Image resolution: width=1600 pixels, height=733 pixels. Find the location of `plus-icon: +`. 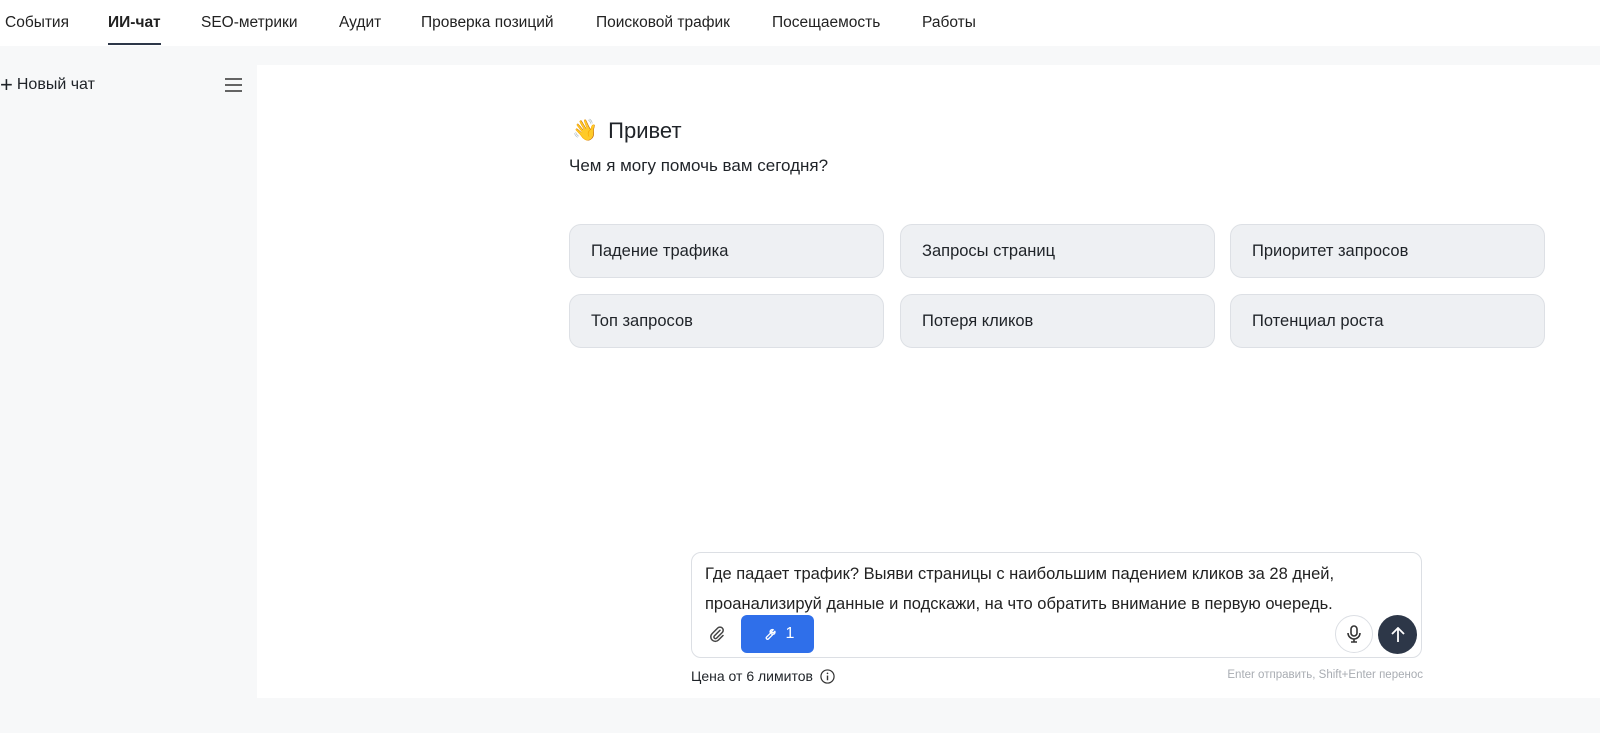

plus-icon: + is located at coordinates (6, 84).